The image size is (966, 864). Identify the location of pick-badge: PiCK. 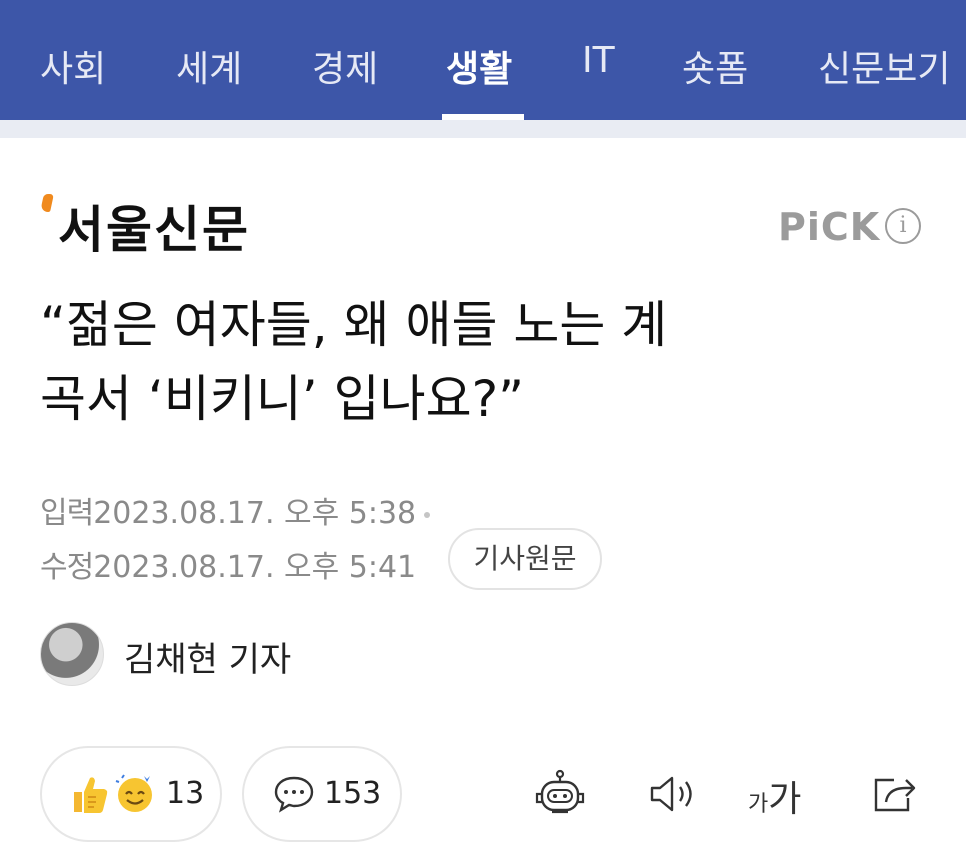
(829, 227).